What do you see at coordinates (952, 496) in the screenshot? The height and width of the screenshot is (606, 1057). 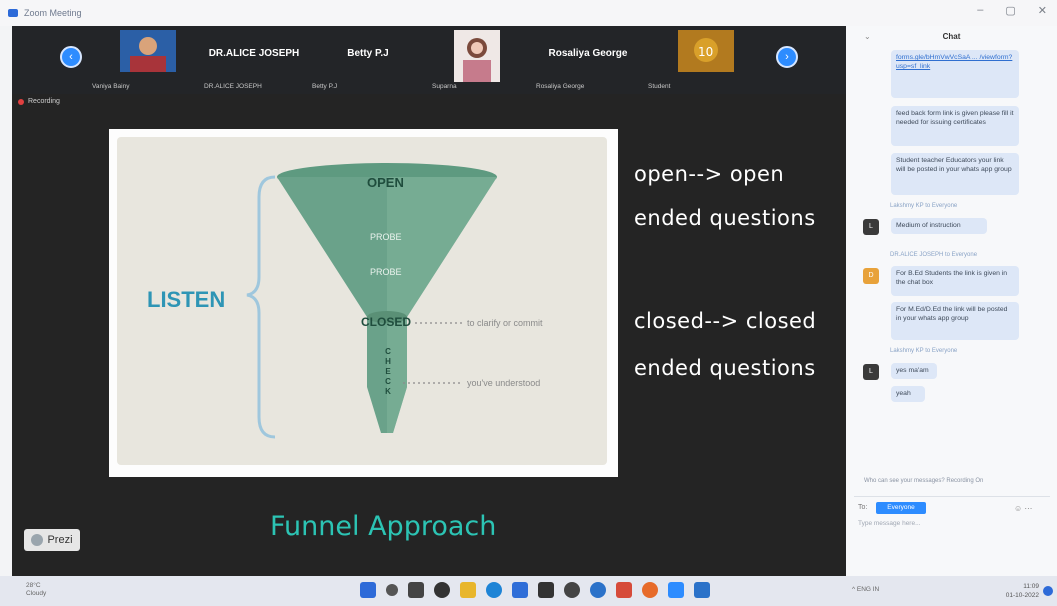 I see `chat-divider` at bounding box center [952, 496].